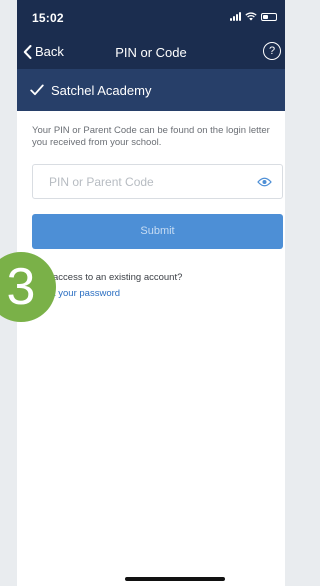 This screenshot has width=320, height=586. I want to click on wifi-icon, so click(251, 16).